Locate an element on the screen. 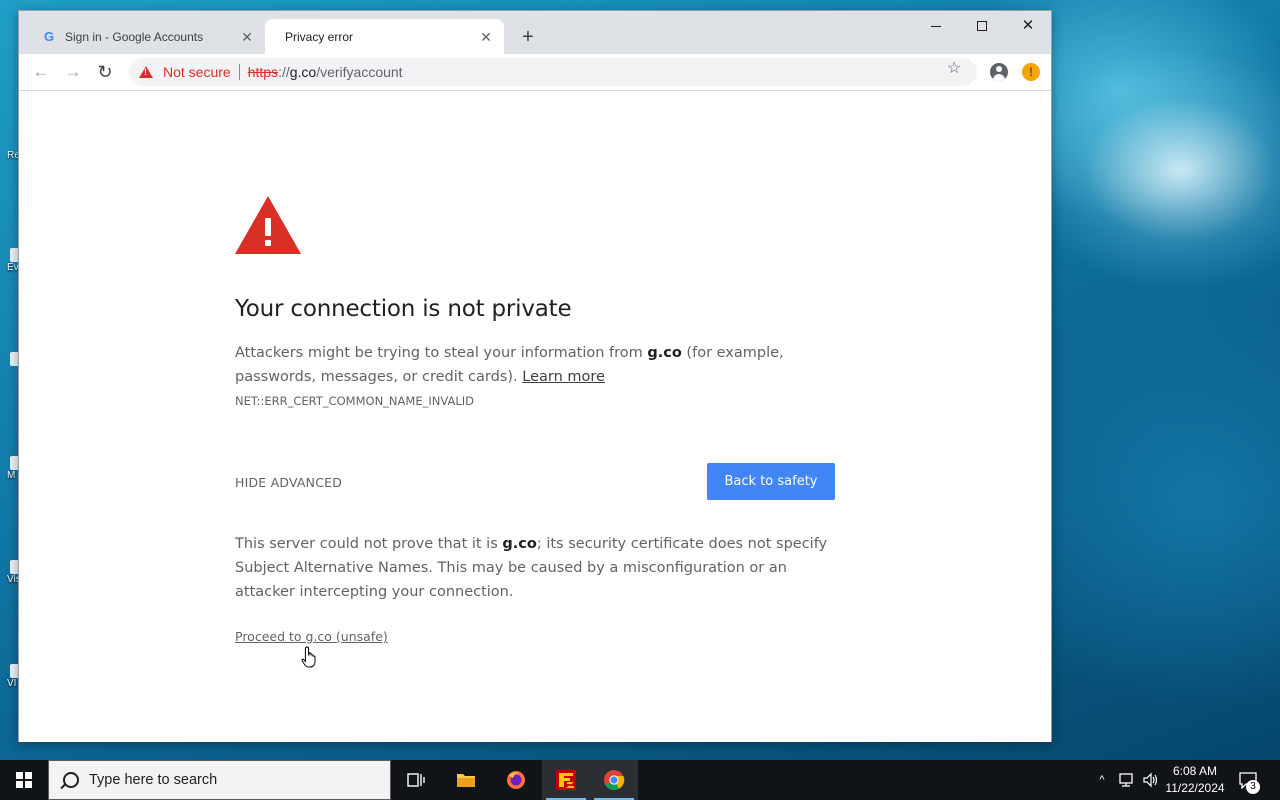 This screenshot has width=1280, height=800. close-window-button: ✕ is located at coordinates (1028, 26).